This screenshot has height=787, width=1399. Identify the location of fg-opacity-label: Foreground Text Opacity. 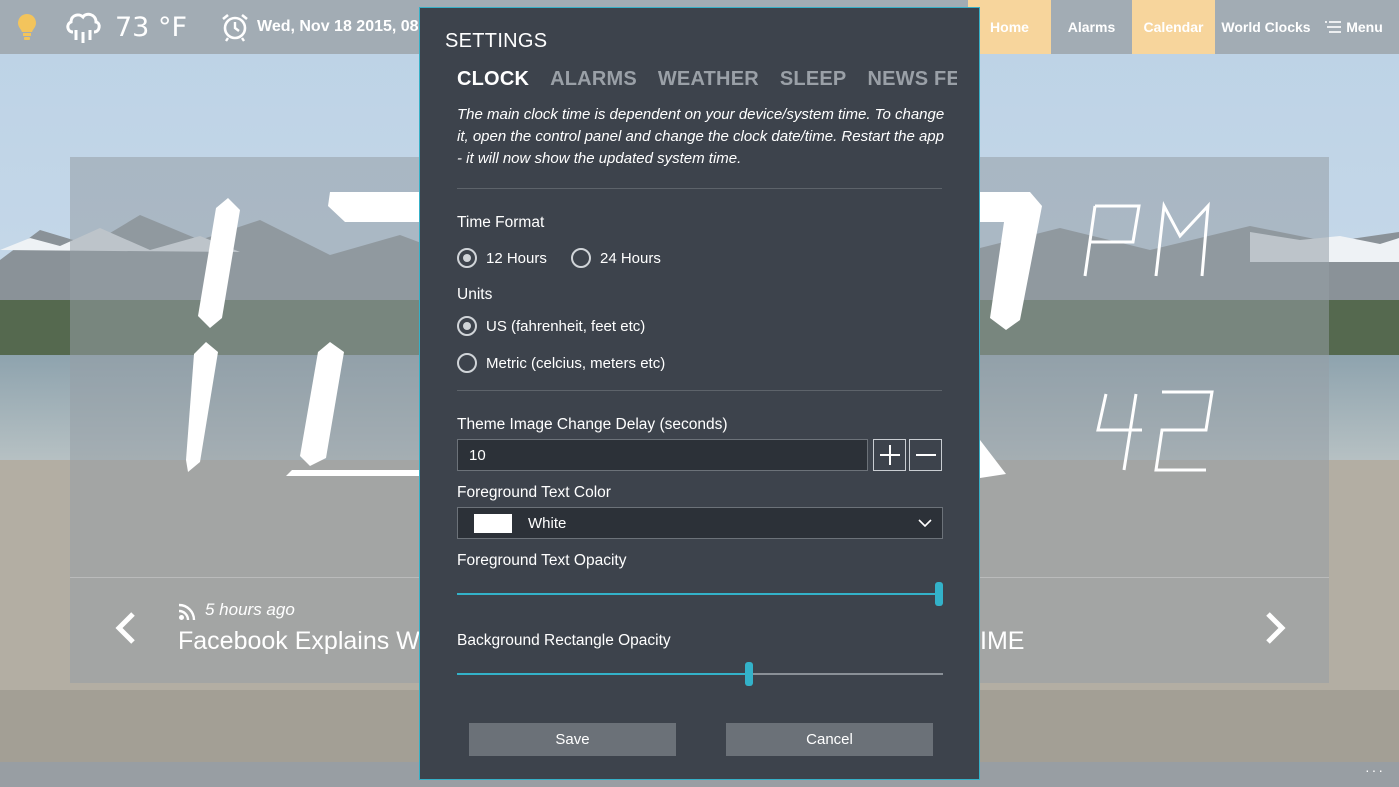
(542, 560).